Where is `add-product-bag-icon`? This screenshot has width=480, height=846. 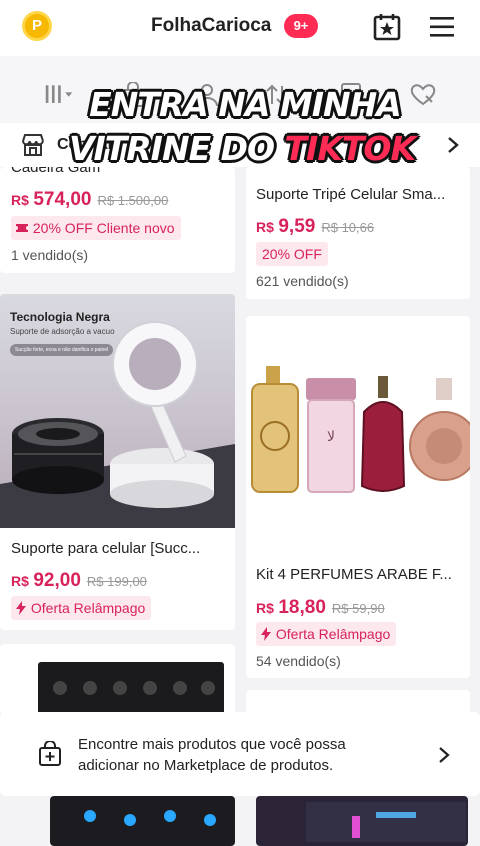
add-product-bag-icon is located at coordinates (50, 753).